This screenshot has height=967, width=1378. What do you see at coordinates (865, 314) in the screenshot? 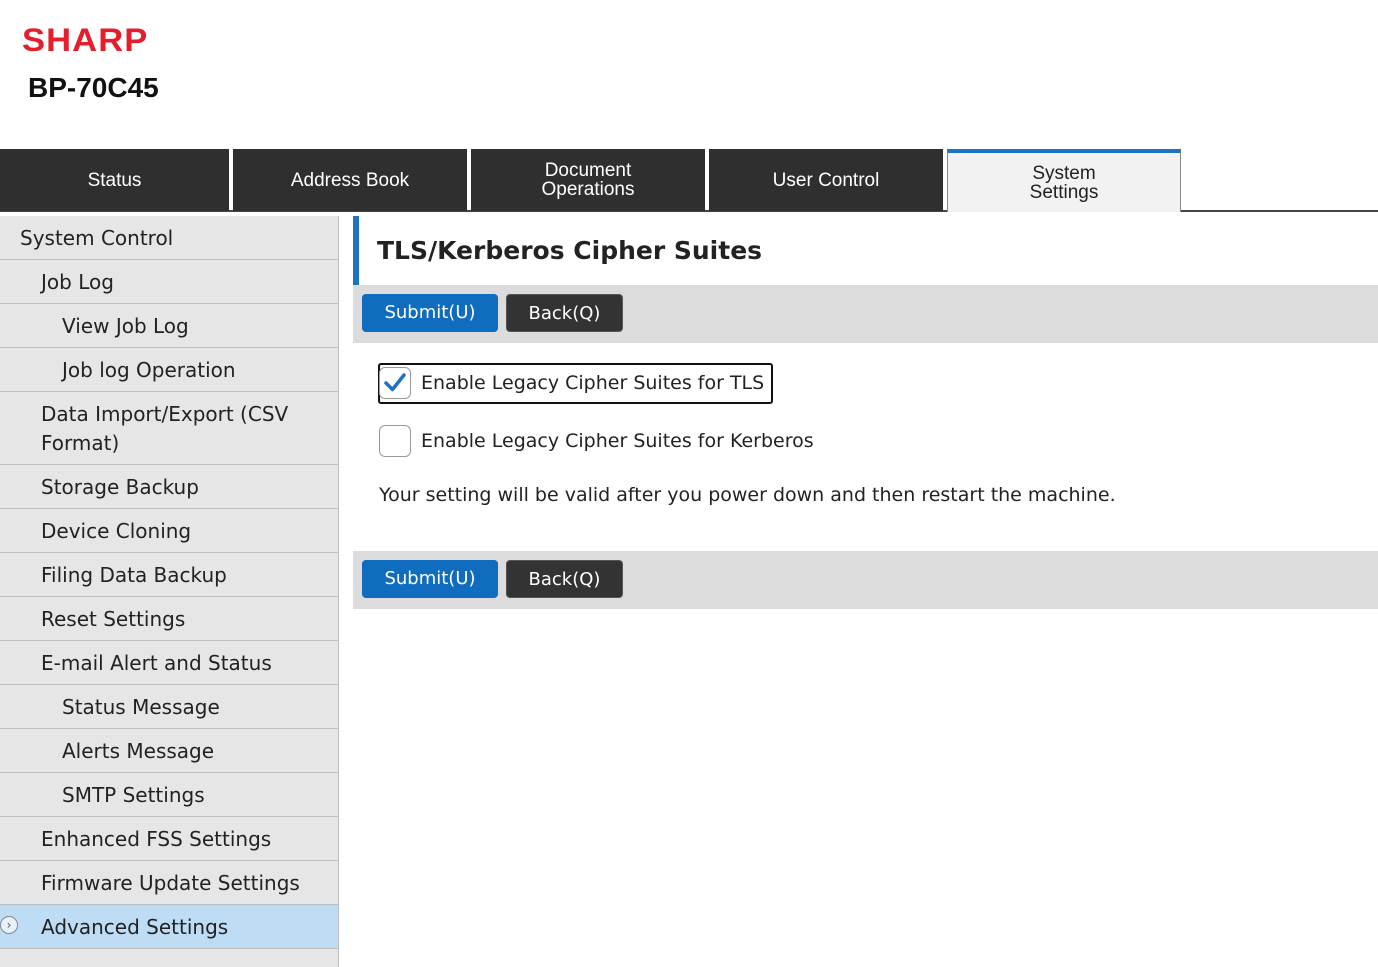
I see `top-button-bar: Submit(U) Back(Q)` at bounding box center [865, 314].